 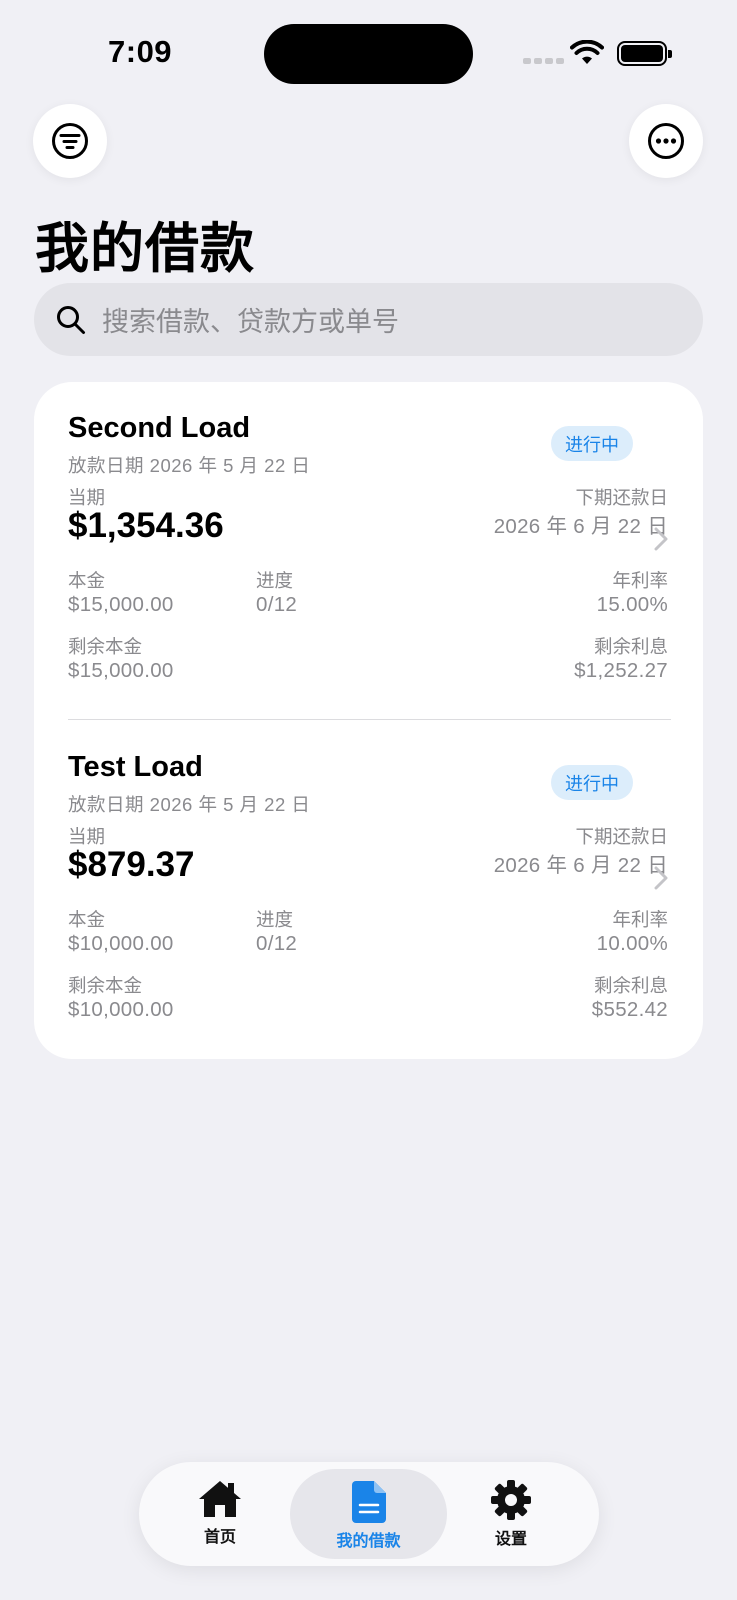 I want to click on gear-icon, so click(x=511, y=1500).